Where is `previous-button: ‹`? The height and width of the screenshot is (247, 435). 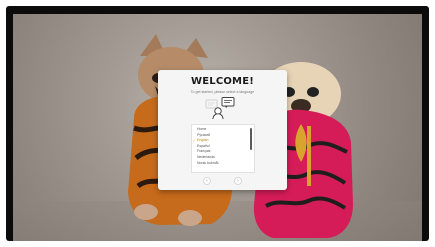 previous-button: ‹ is located at coordinates (207, 181).